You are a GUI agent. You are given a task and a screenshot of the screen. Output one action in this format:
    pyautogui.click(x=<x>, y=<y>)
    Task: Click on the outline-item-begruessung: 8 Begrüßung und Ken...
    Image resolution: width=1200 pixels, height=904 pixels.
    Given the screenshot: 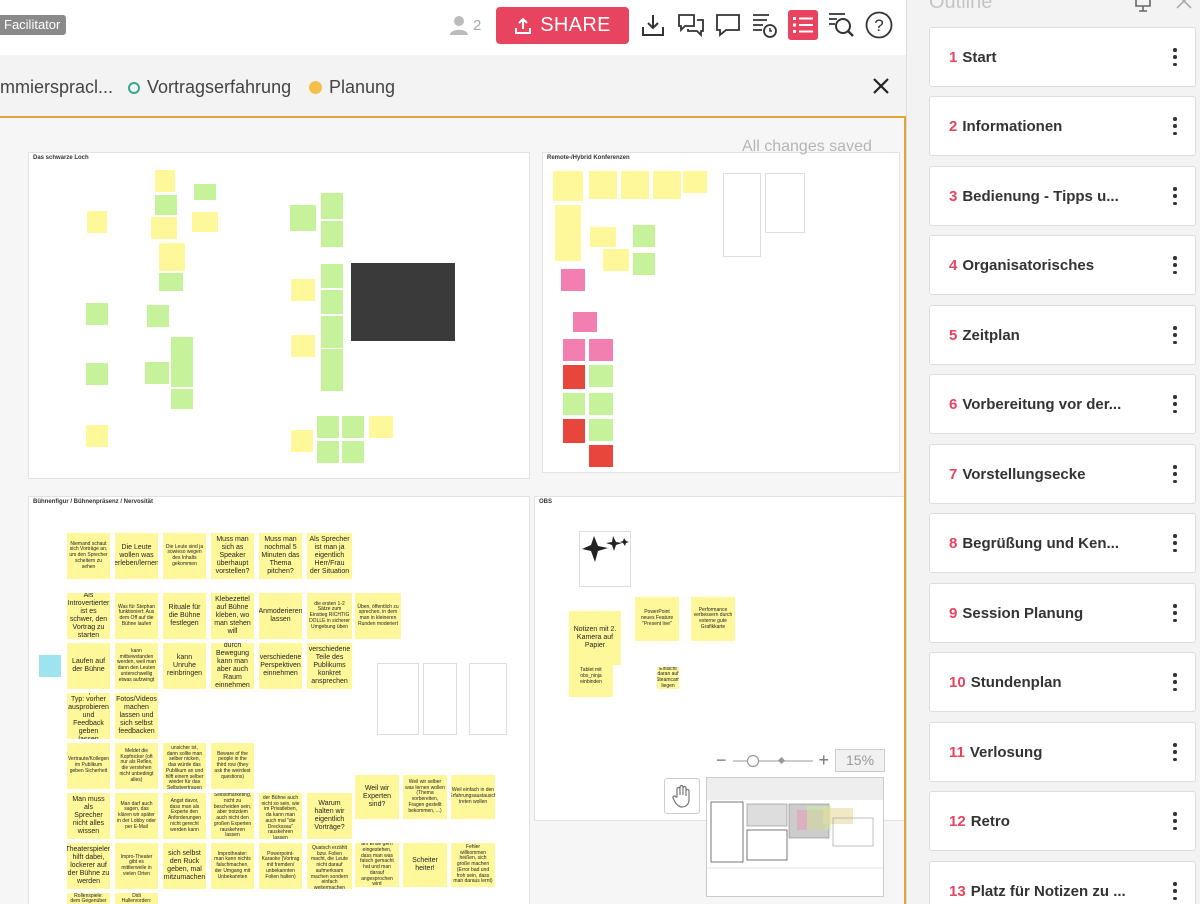 What is the action you would take?
    pyautogui.click(x=1062, y=543)
    